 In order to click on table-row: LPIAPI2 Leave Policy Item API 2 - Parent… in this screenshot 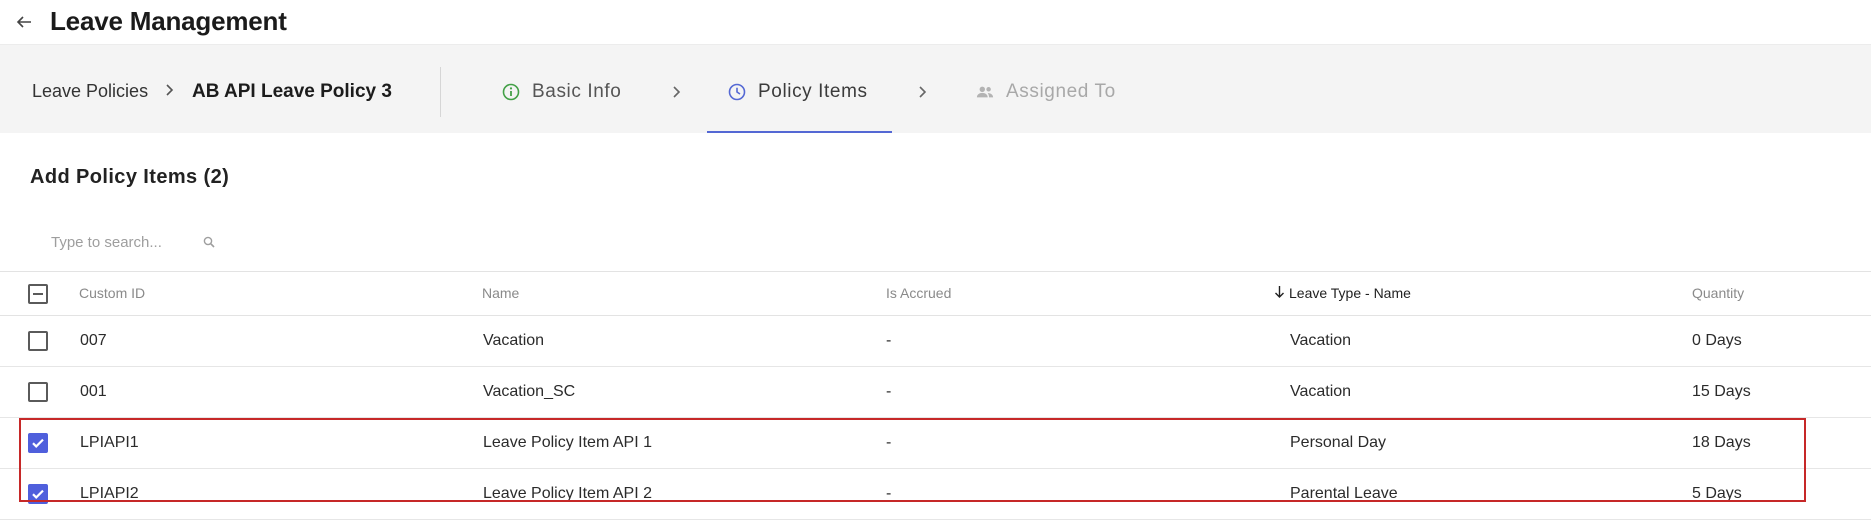, I will do `click(935, 494)`.